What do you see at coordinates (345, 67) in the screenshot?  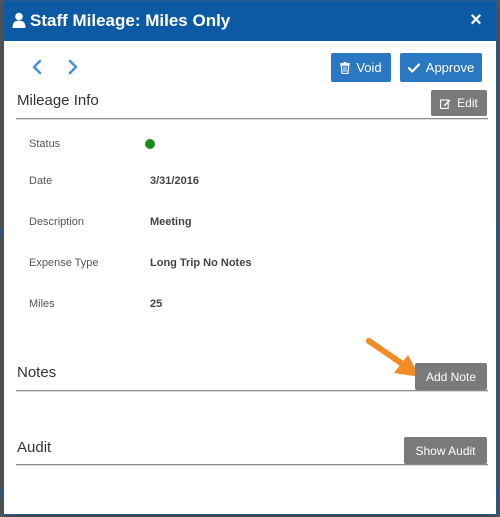 I see `trash-icon` at bounding box center [345, 67].